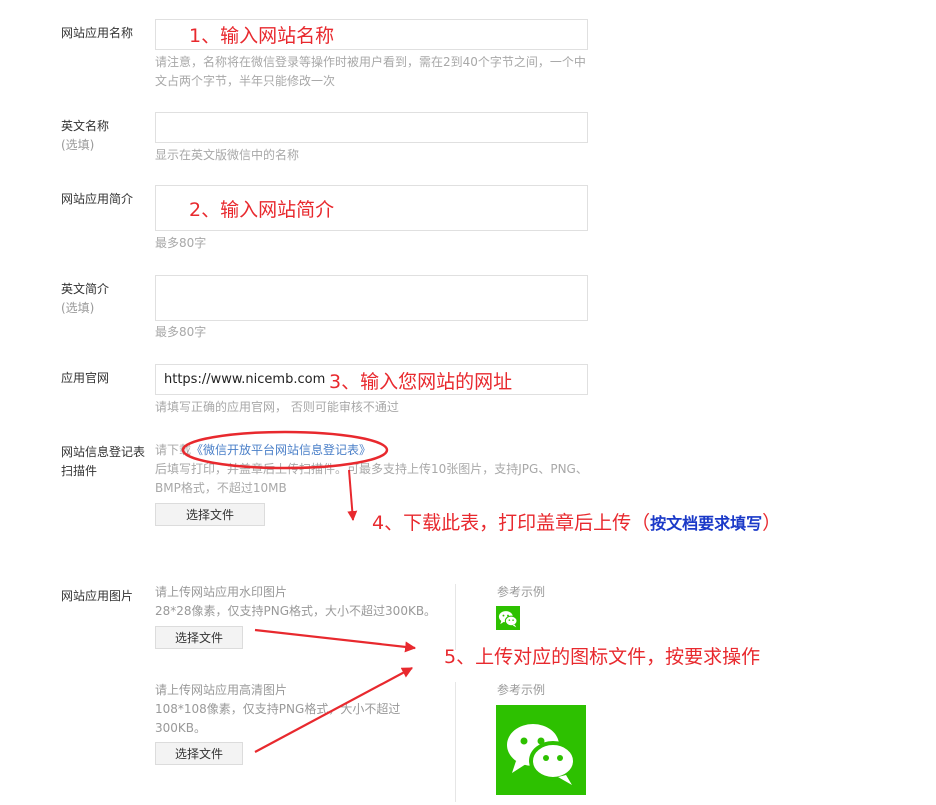 The image size is (936, 805). What do you see at coordinates (333, 710) in the screenshot?
I see `arrow-5b` at bounding box center [333, 710].